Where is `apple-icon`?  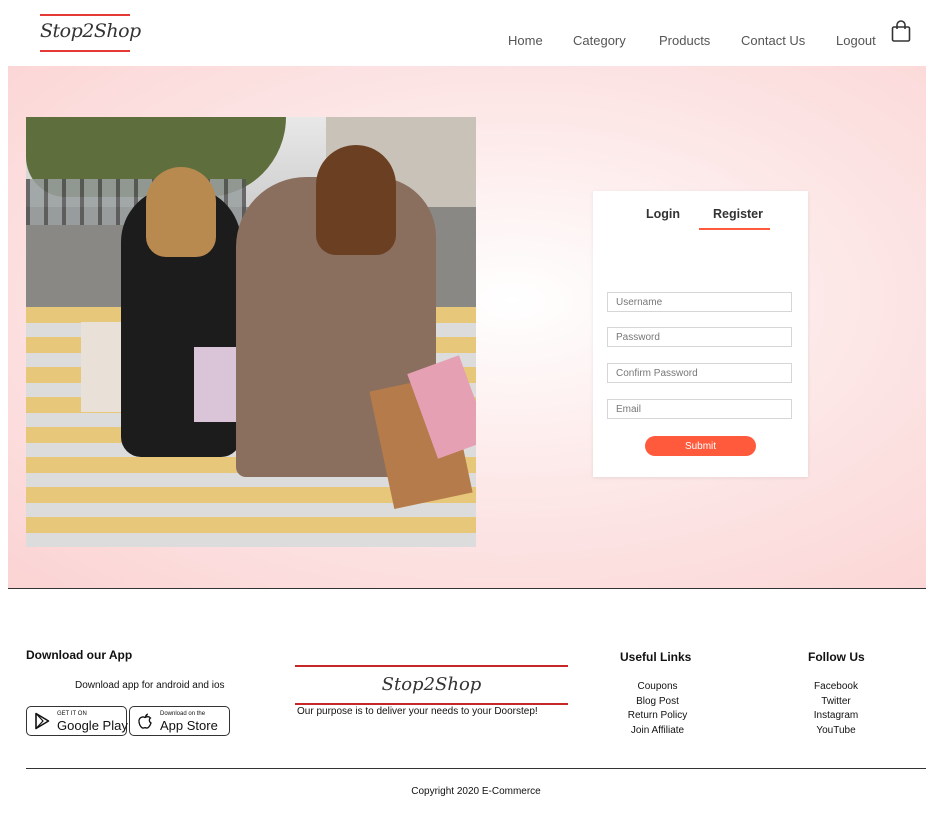 apple-icon is located at coordinates (145, 721).